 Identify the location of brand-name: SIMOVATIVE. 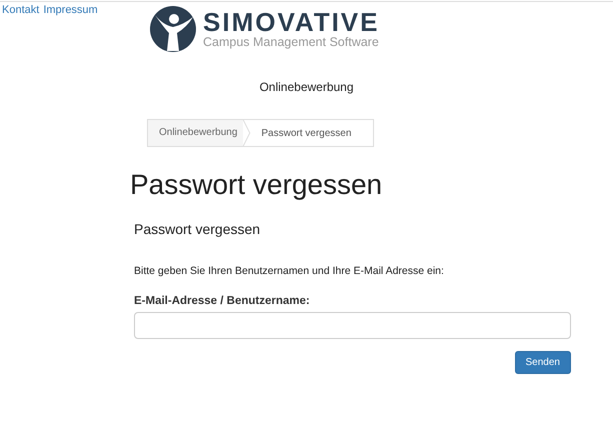
(291, 22).